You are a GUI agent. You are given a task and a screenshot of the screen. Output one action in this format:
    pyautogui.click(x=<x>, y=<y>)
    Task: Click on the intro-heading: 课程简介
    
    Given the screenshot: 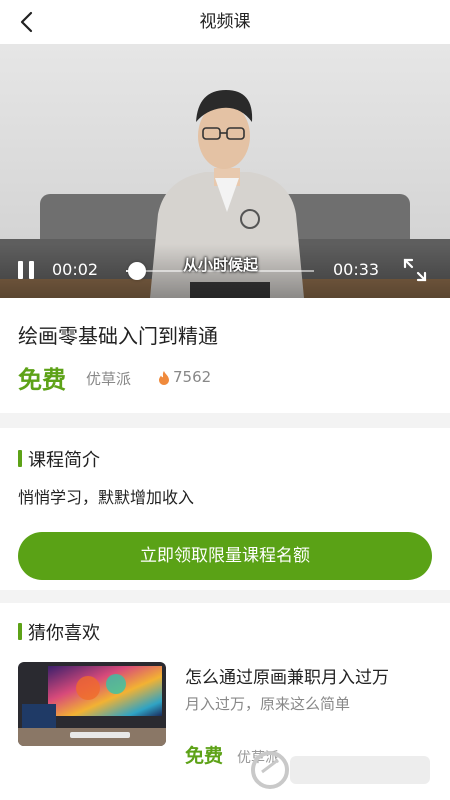 What is the action you would take?
    pyautogui.click(x=64, y=460)
    